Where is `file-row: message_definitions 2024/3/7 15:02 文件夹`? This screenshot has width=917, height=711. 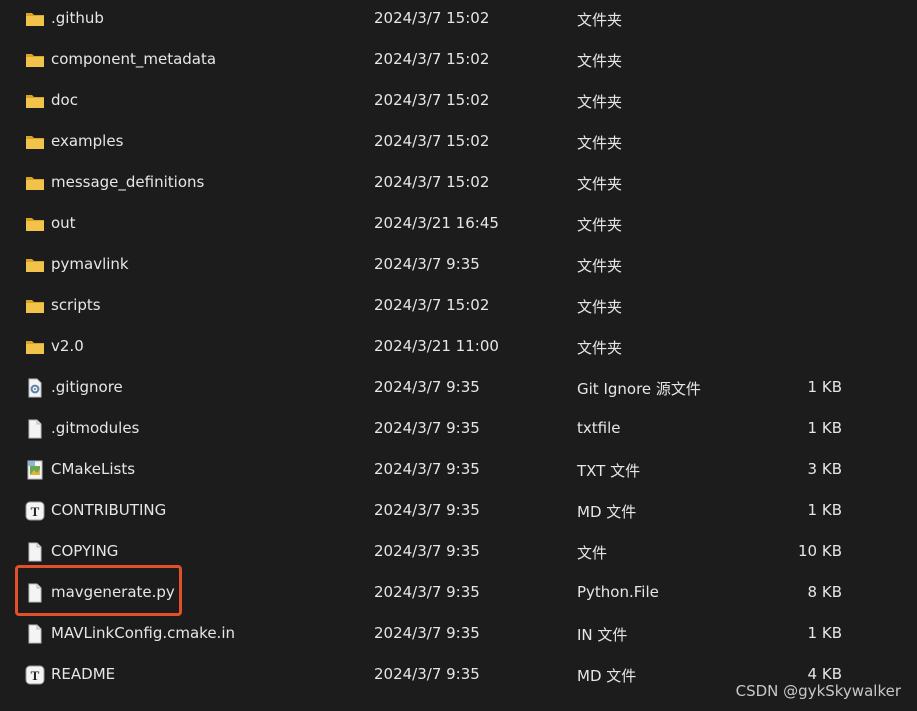 file-row: message_definitions 2024/3/7 15:02 文件夹 is located at coordinates (458, 183).